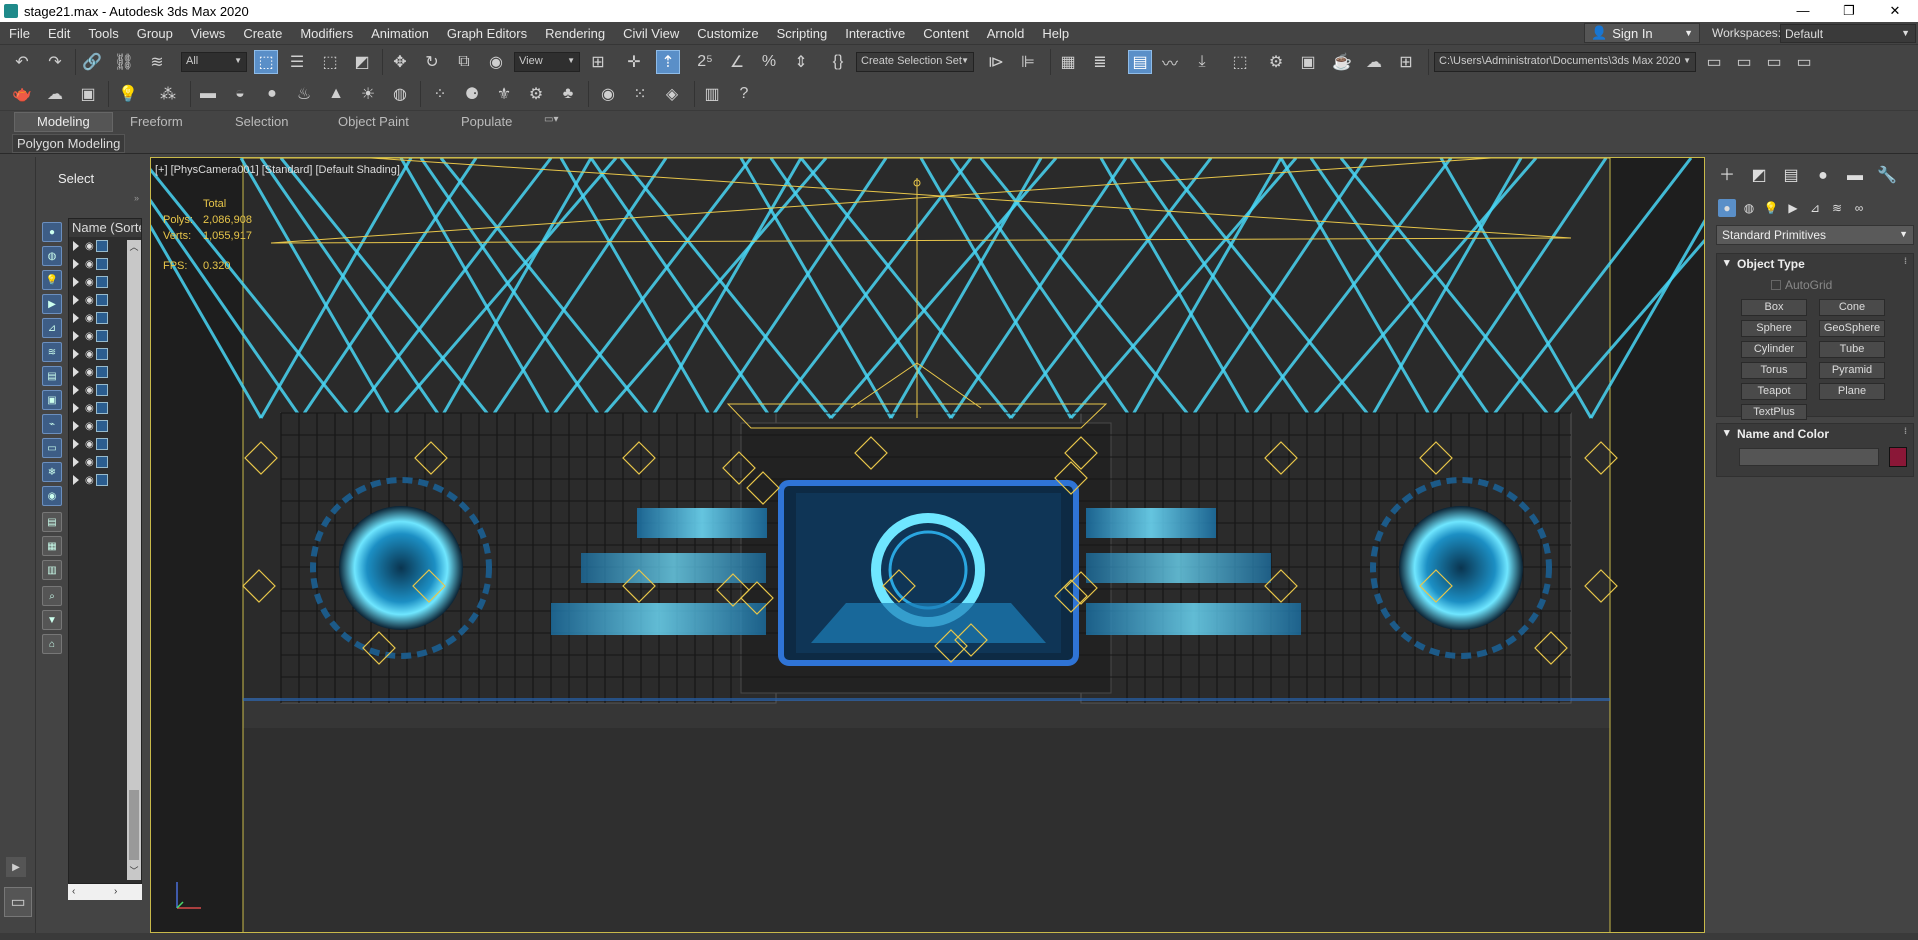 Image resolution: width=1918 pixels, height=940 pixels. What do you see at coordinates (1744, 62) in the screenshot?
I see `set-project-icon: ▭` at bounding box center [1744, 62].